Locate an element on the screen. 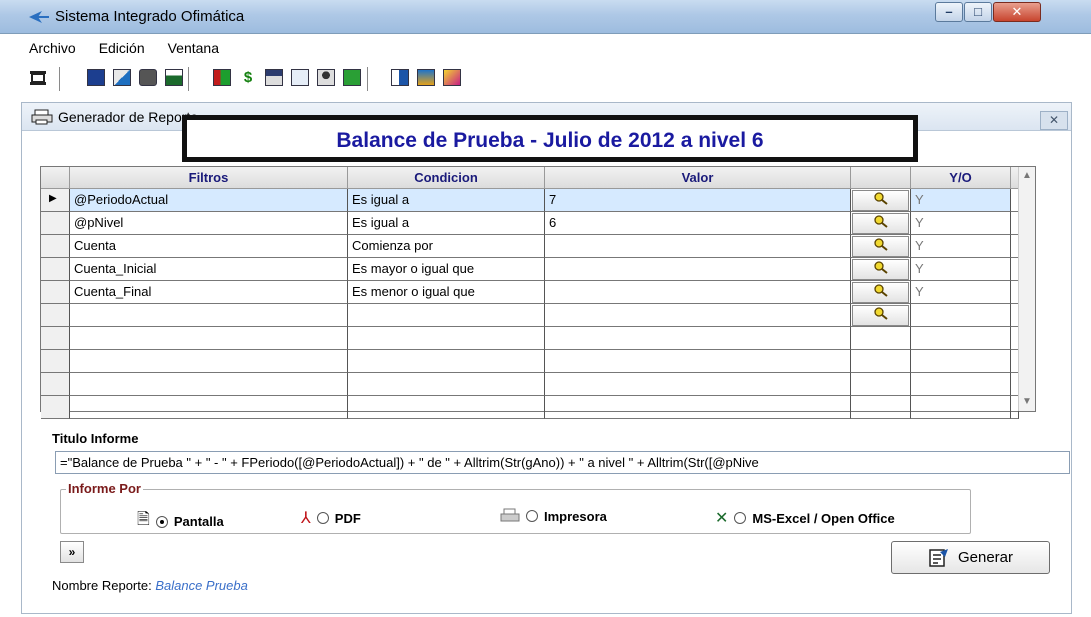 This screenshot has height=617, width=1091. report-icon is located at coordinates (122, 77).